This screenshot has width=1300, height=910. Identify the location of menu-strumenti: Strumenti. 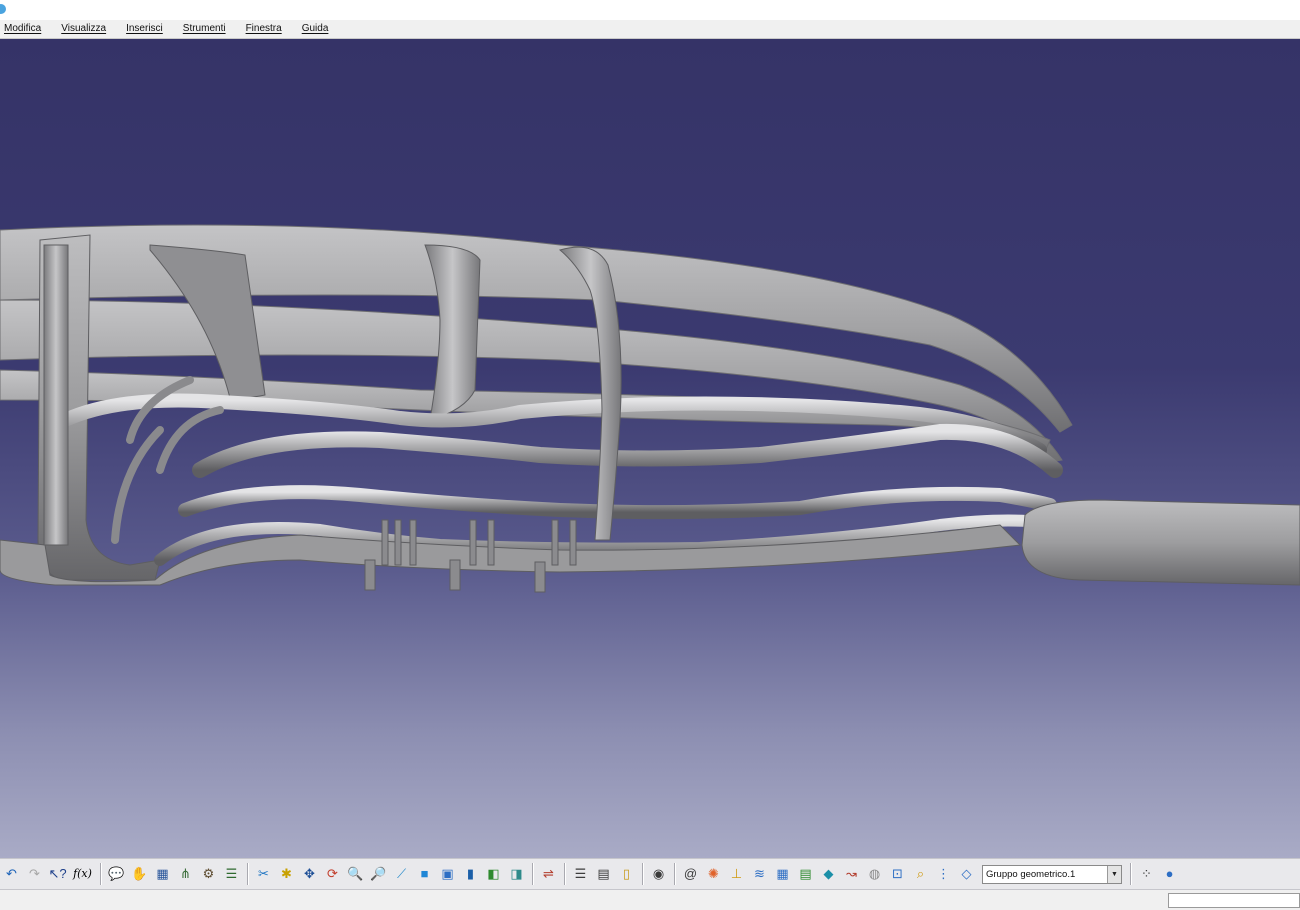
(204, 29).